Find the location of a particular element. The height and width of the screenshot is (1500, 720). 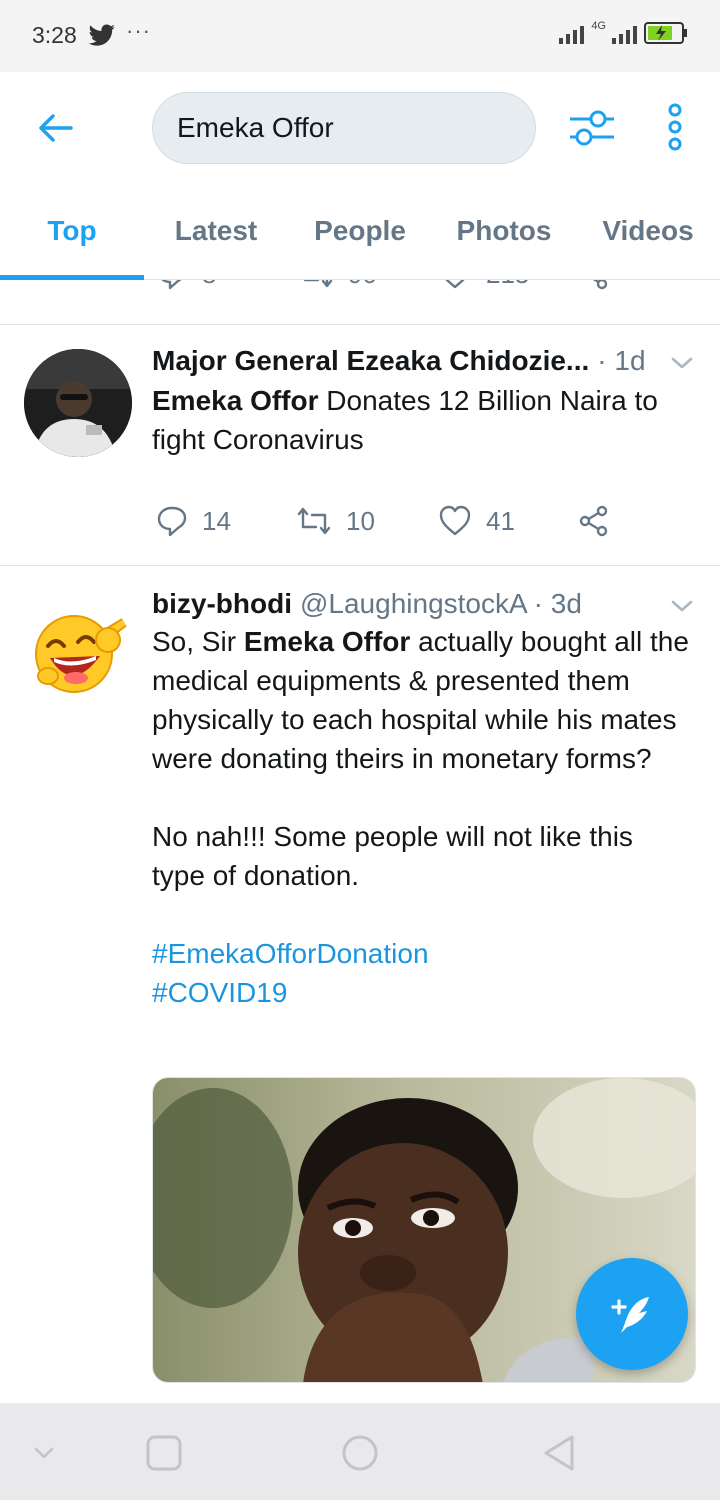

compose-tweet-button is located at coordinates (632, 1314).